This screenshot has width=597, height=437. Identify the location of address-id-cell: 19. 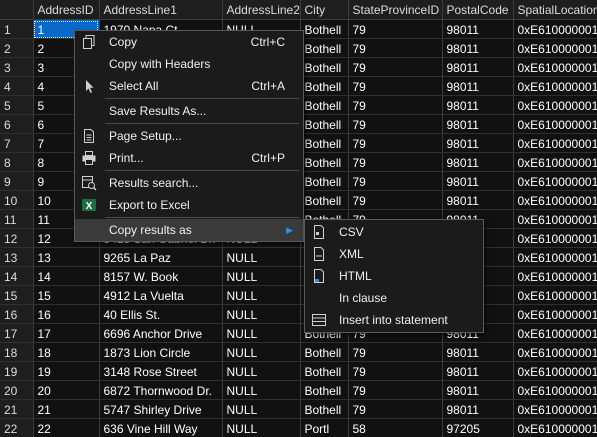
(66, 371).